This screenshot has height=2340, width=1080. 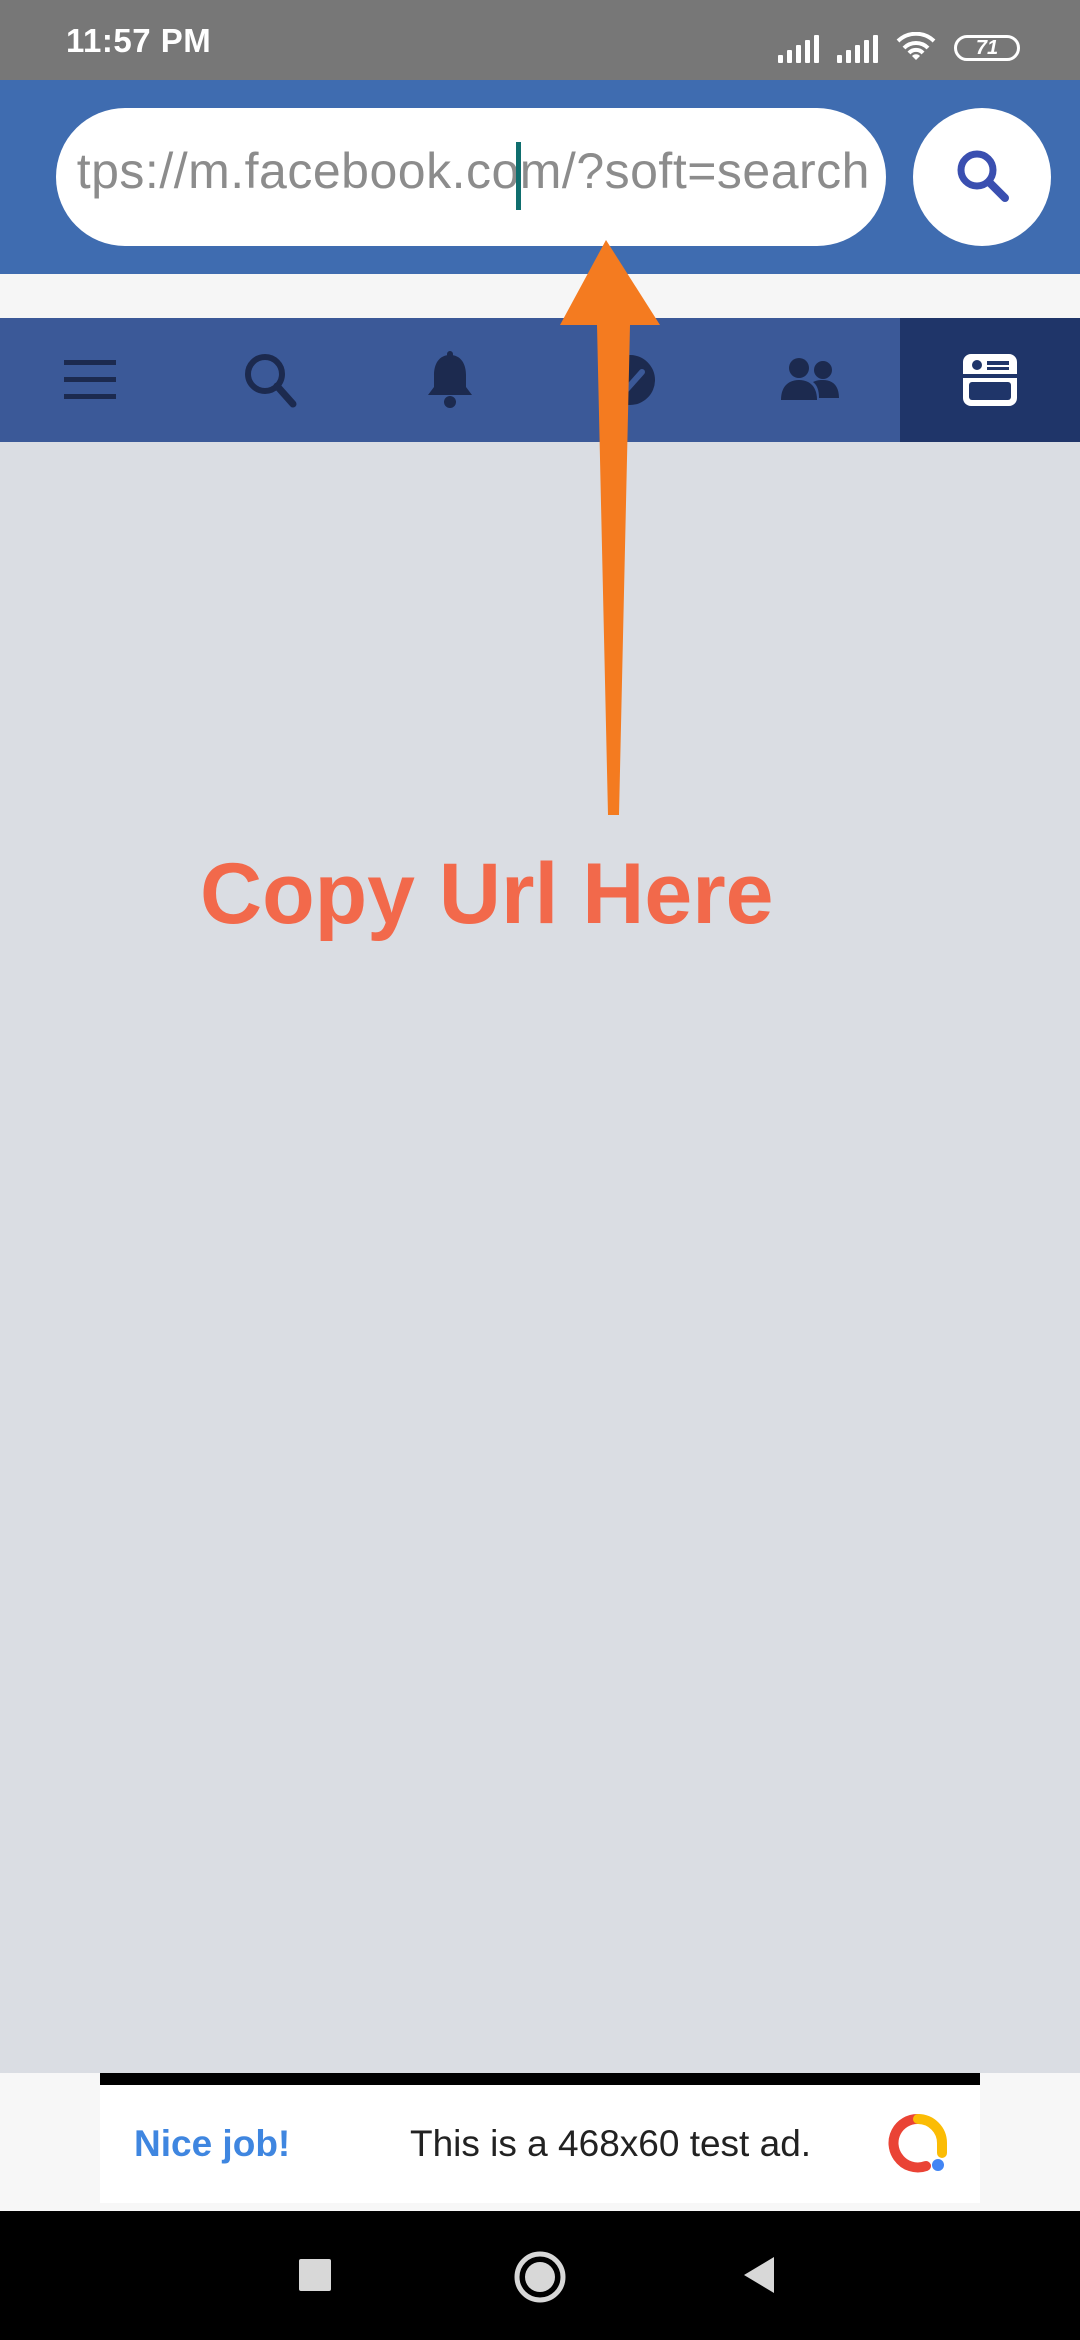 I want to click on ad-banner: Nice job! This is a 468x60 test ad., so click(x=540, y=2142).